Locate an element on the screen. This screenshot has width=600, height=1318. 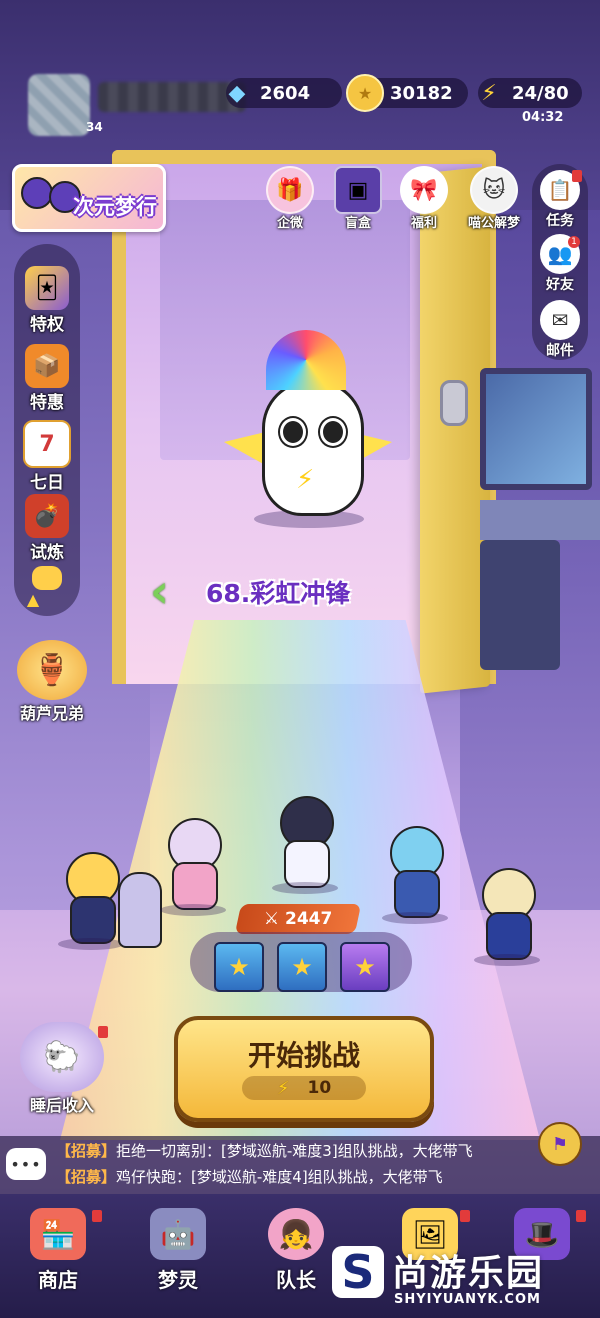
gift-icon: 🎁 is located at coordinates (290, 190).